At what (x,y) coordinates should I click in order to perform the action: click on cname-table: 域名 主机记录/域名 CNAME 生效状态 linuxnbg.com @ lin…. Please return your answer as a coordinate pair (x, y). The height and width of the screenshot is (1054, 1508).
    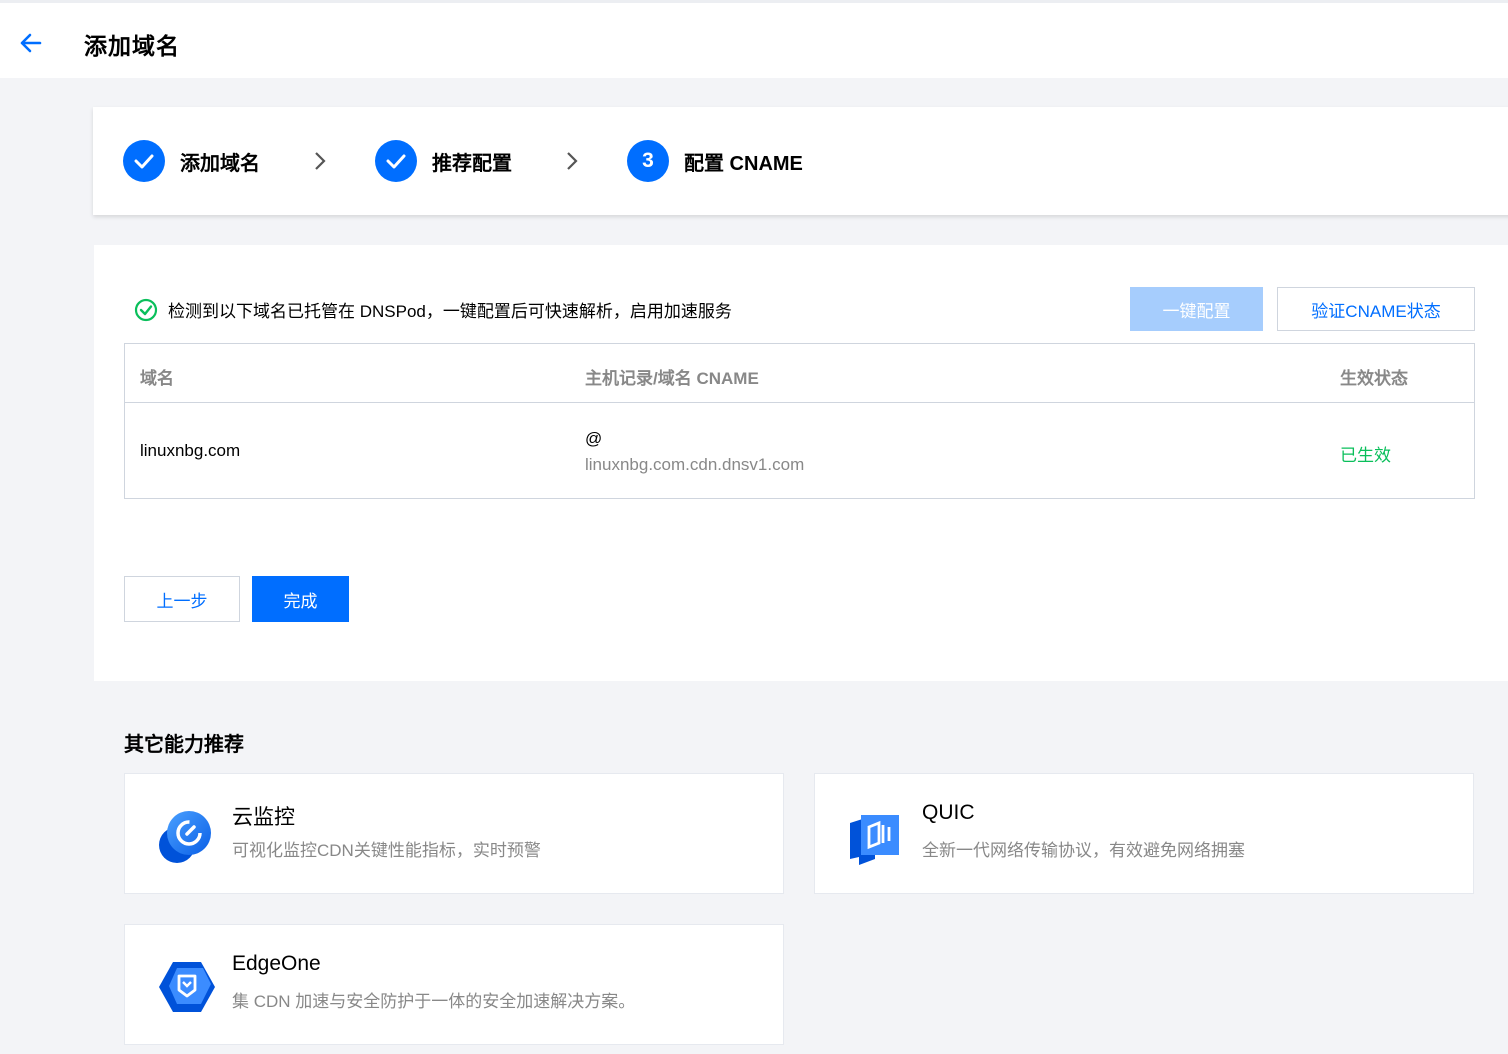
    Looking at the image, I should click on (799, 421).